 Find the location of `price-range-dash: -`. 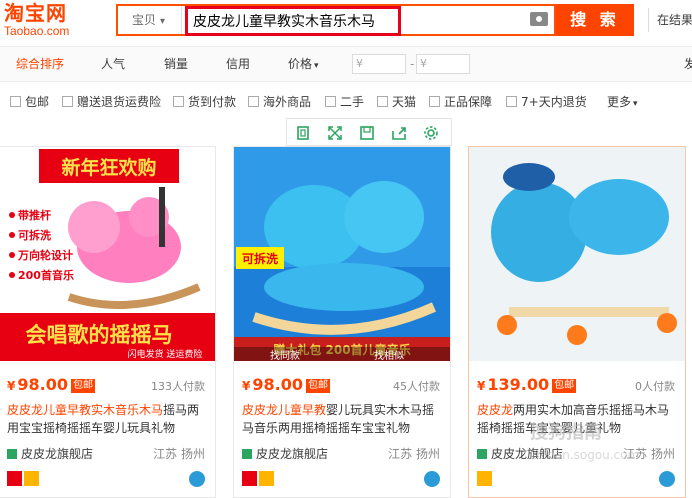

price-range-dash: - is located at coordinates (412, 64).